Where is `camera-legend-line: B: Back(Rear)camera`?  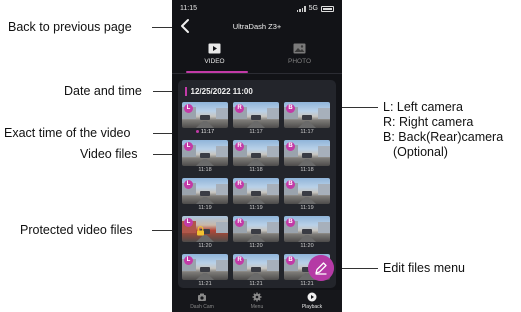 camera-legend-line: B: Back(Rear)camera is located at coordinates (443, 137).